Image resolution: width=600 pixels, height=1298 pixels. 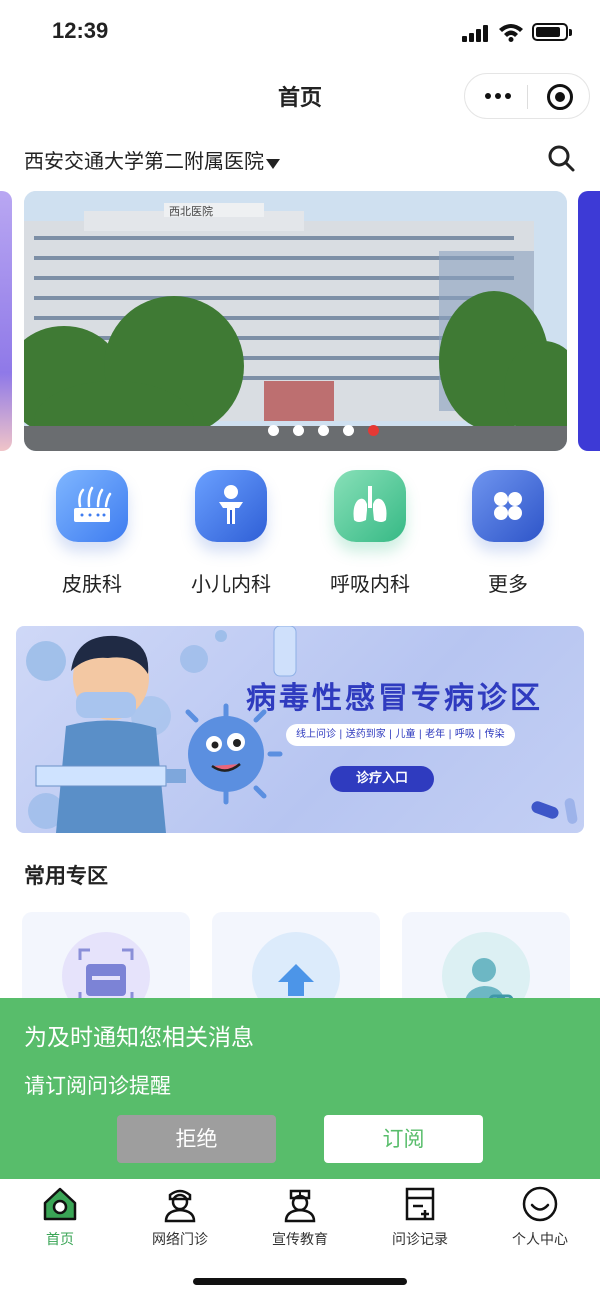 What do you see at coordinates (97, 1086) in the screenshot?
I see `subscribe-desc: 请订阅问诊提醒` at bounding box center [97, 1086].